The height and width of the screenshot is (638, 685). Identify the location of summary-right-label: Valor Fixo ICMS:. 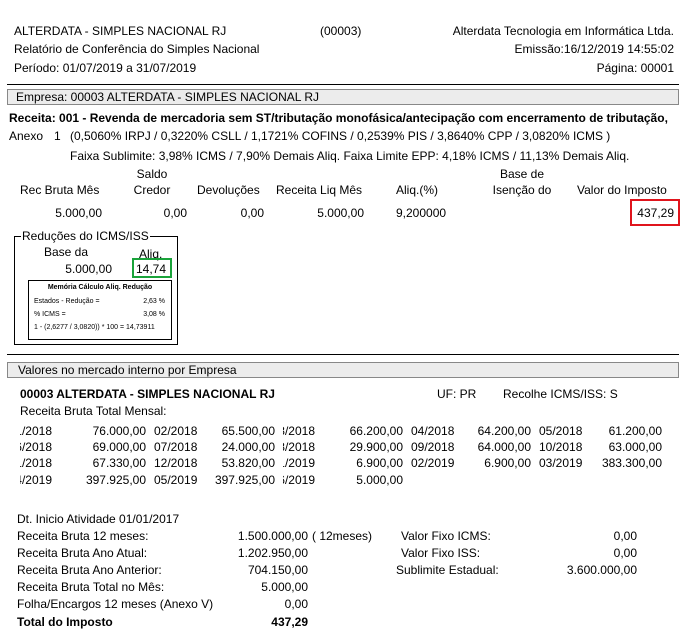
(446, 536).